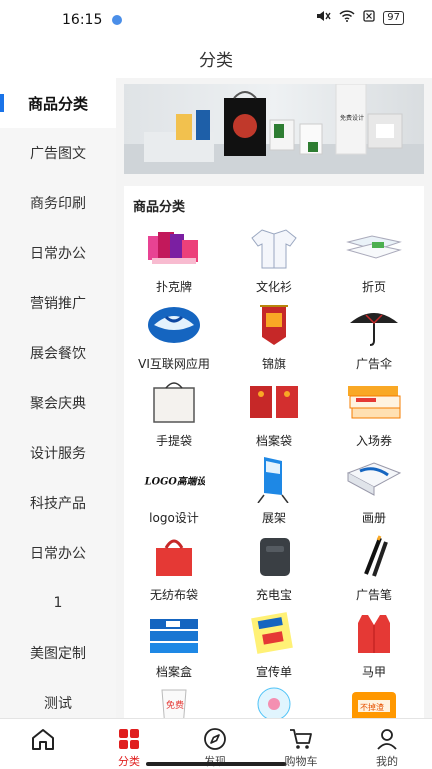 This screenshot has height=769, width=432. Describe the element at coordinates (373, 364) in the screenshot. I see `category-label: 广告伞` at that location.